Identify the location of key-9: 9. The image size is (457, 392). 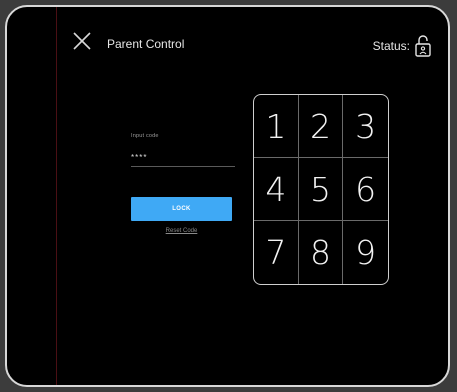
(365, 252).